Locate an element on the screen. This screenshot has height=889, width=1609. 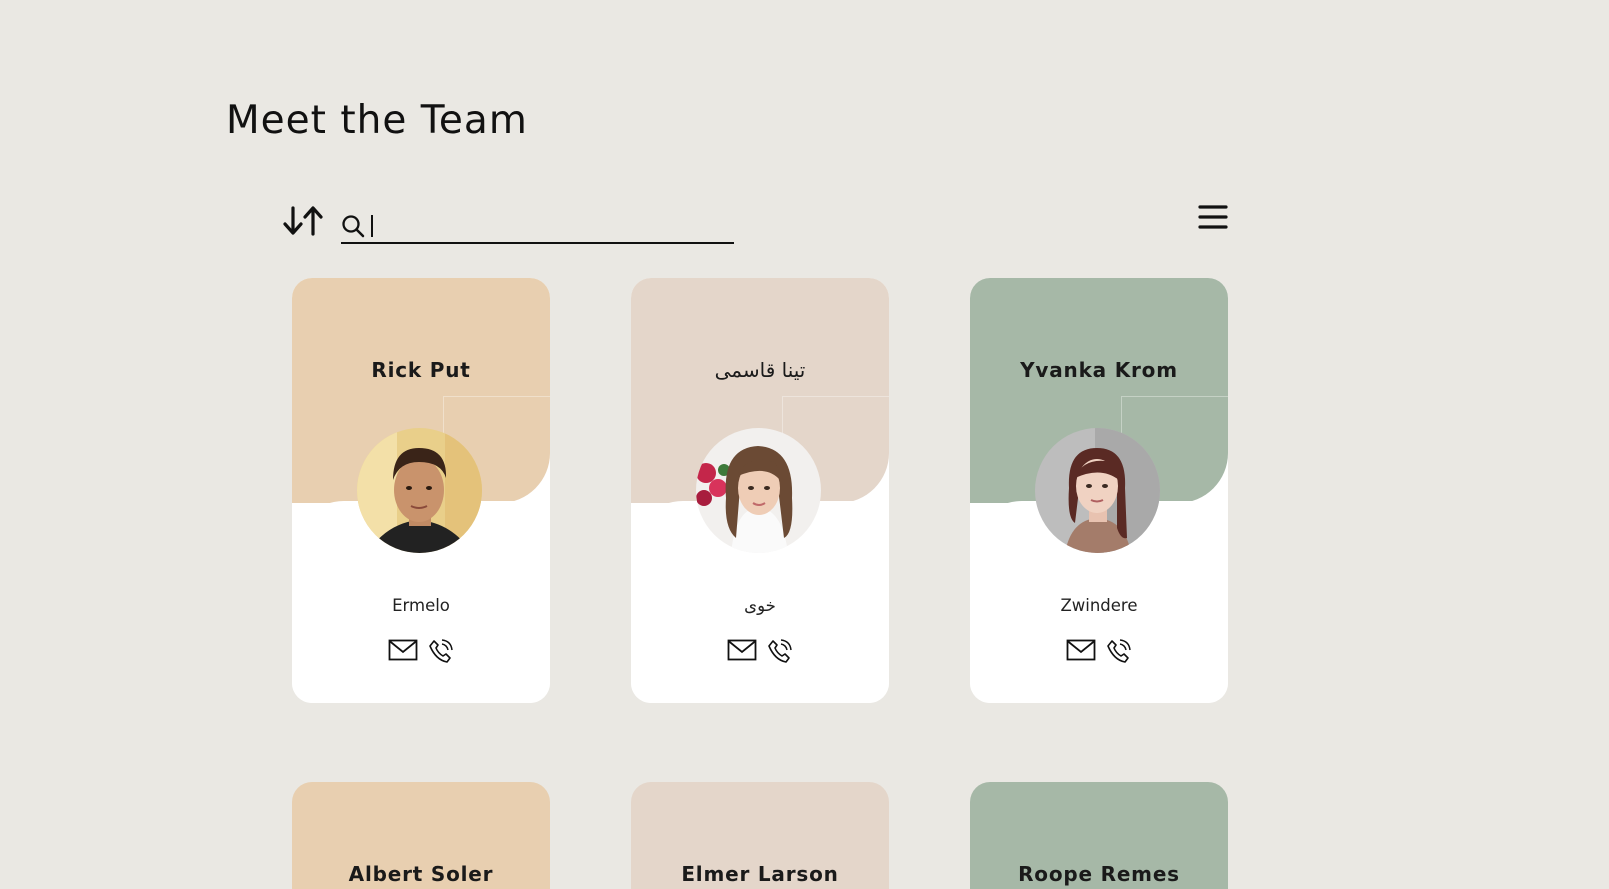
sort-arrows-icon is located at coordinates (303, 221).